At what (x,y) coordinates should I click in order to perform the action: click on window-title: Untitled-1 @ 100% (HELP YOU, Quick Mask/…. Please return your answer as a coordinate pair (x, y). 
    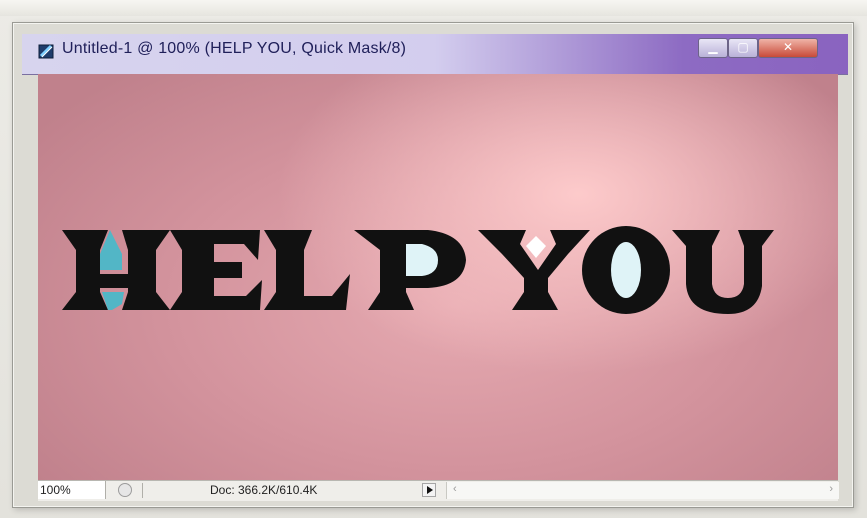
    Looking at the image, I should click on (234, 48).